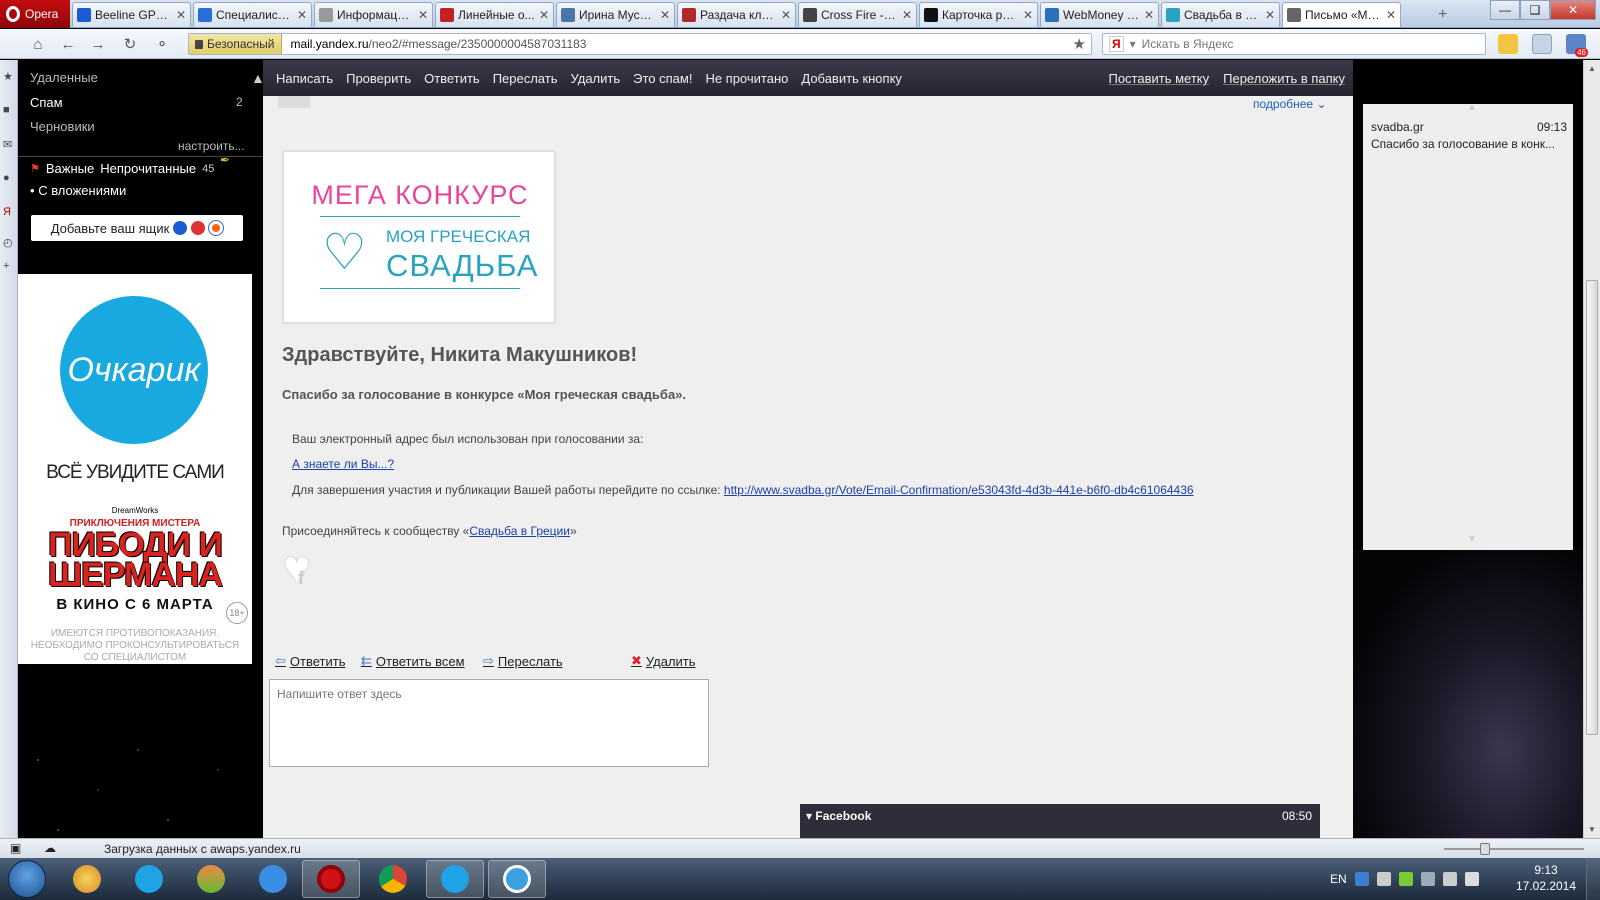 This screenshot has height=900, width=1600. I want to click on search-dropdown-icon: ▾, so click(1133, 44).